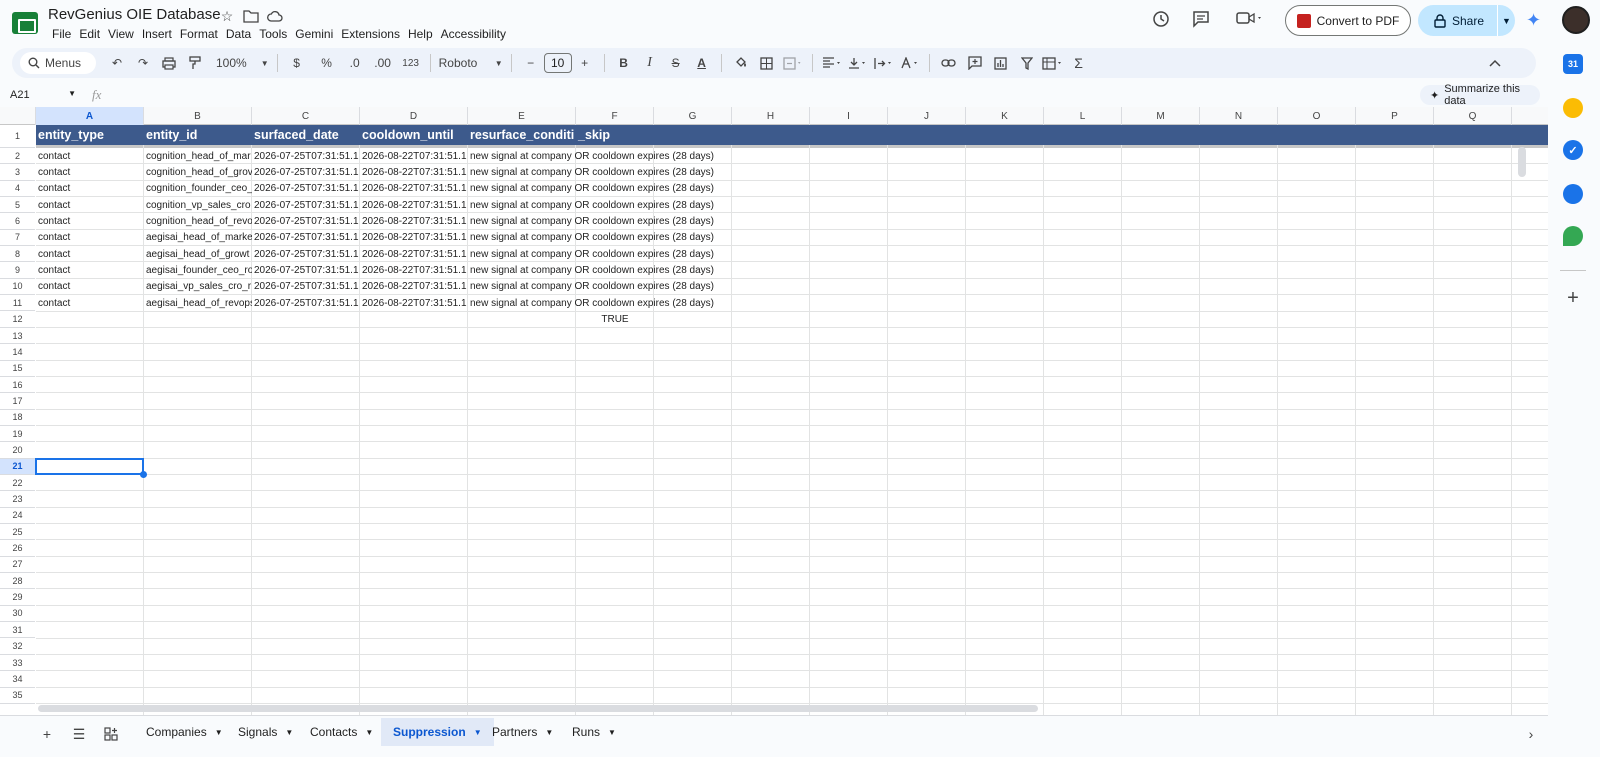 This screenshot has width=1600, height=757. I want to click on header-cell-resurfaceconditi: resurface_conditi, so click(522, 135).